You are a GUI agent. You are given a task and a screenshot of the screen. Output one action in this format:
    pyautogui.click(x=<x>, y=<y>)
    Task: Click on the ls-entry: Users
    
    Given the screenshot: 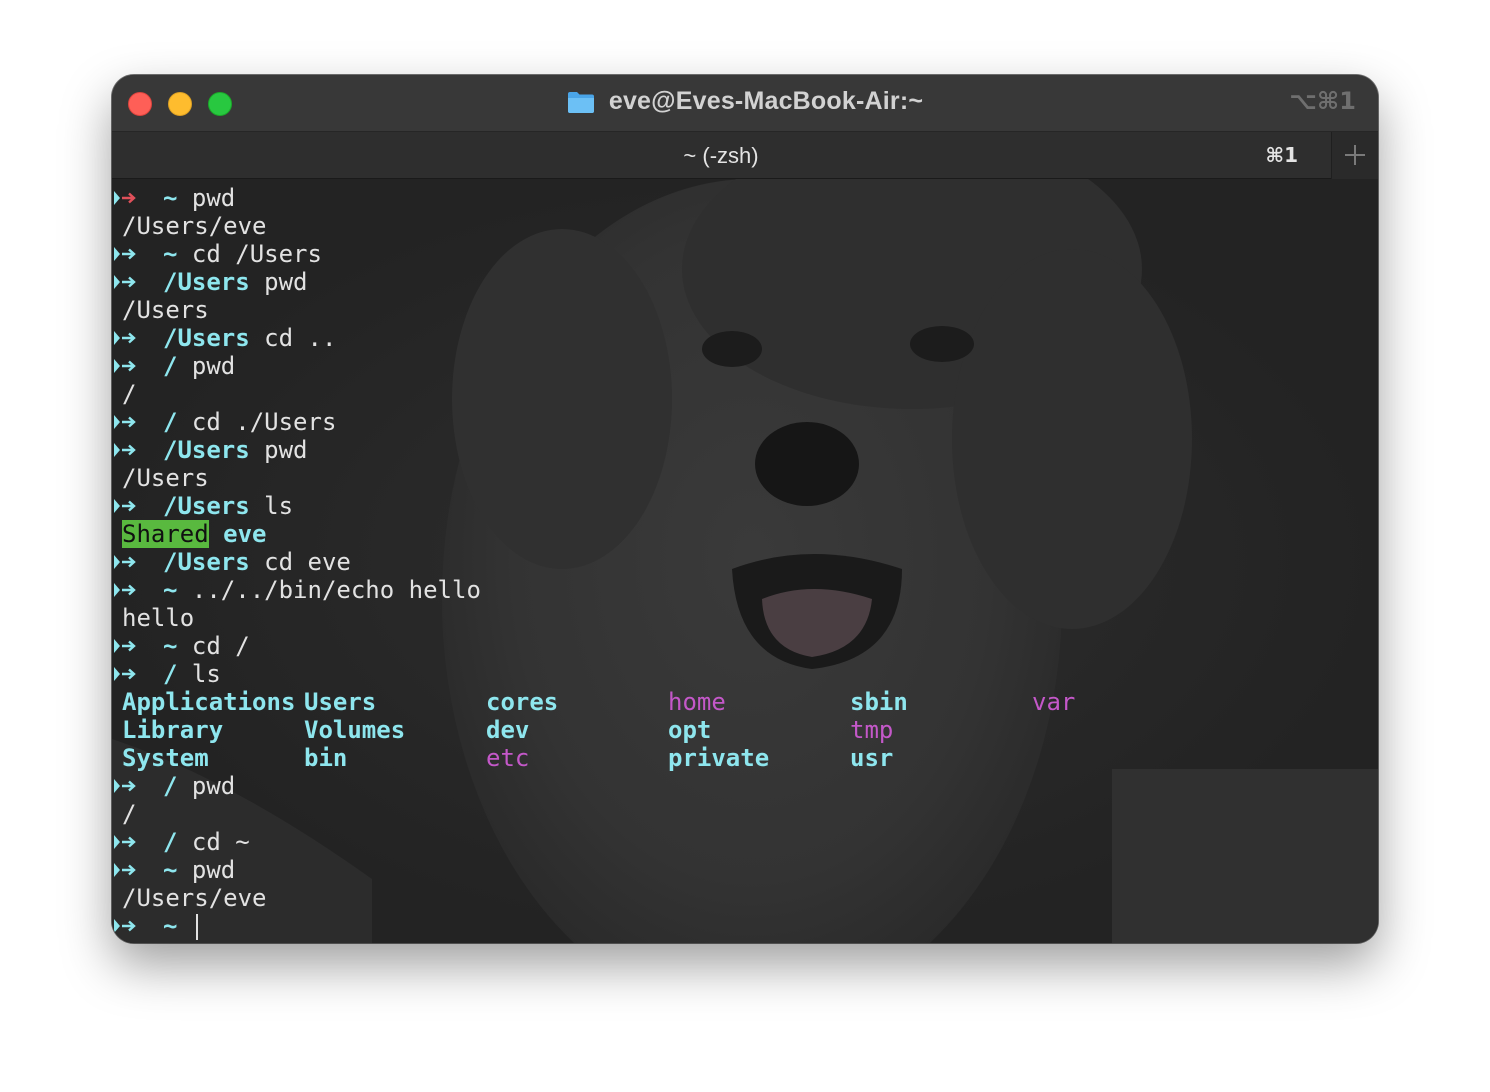 What is the action you would take?
    pyautogui.click(x=340, y=702)
    